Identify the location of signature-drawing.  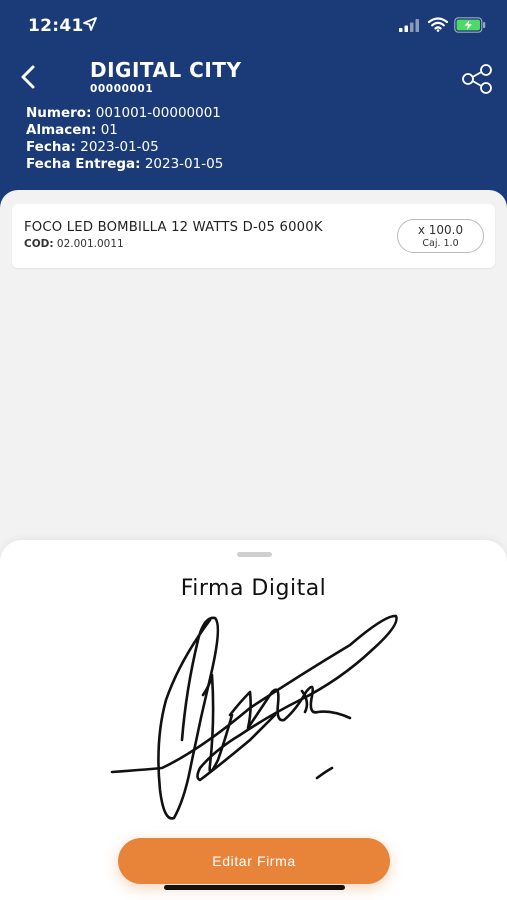
(254, 717).